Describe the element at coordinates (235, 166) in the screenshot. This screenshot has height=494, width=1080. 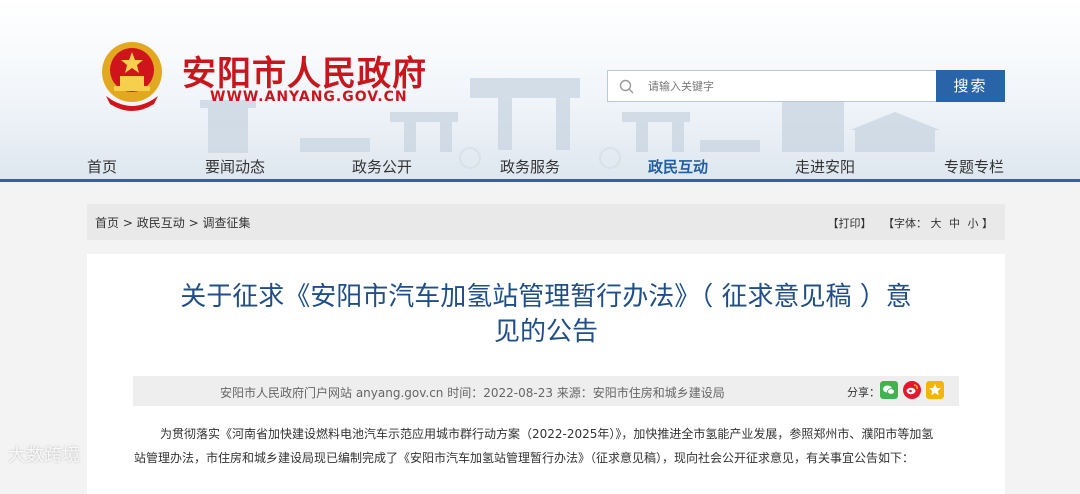
I see `nav-news: 要闻动态` at that location.